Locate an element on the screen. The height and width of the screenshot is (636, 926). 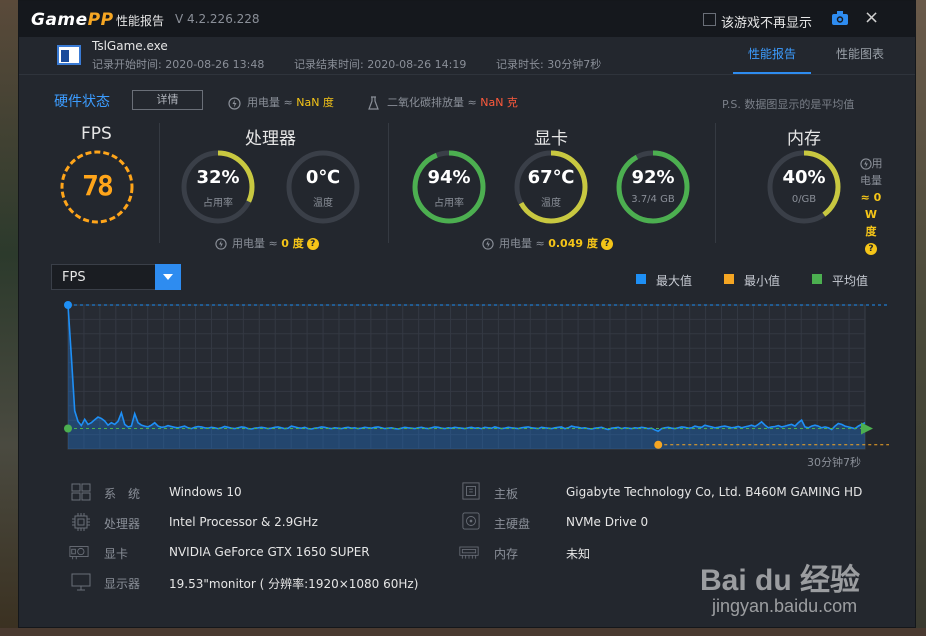
cpu-temp-value: 0℃ is located at coordinates (323, 177).